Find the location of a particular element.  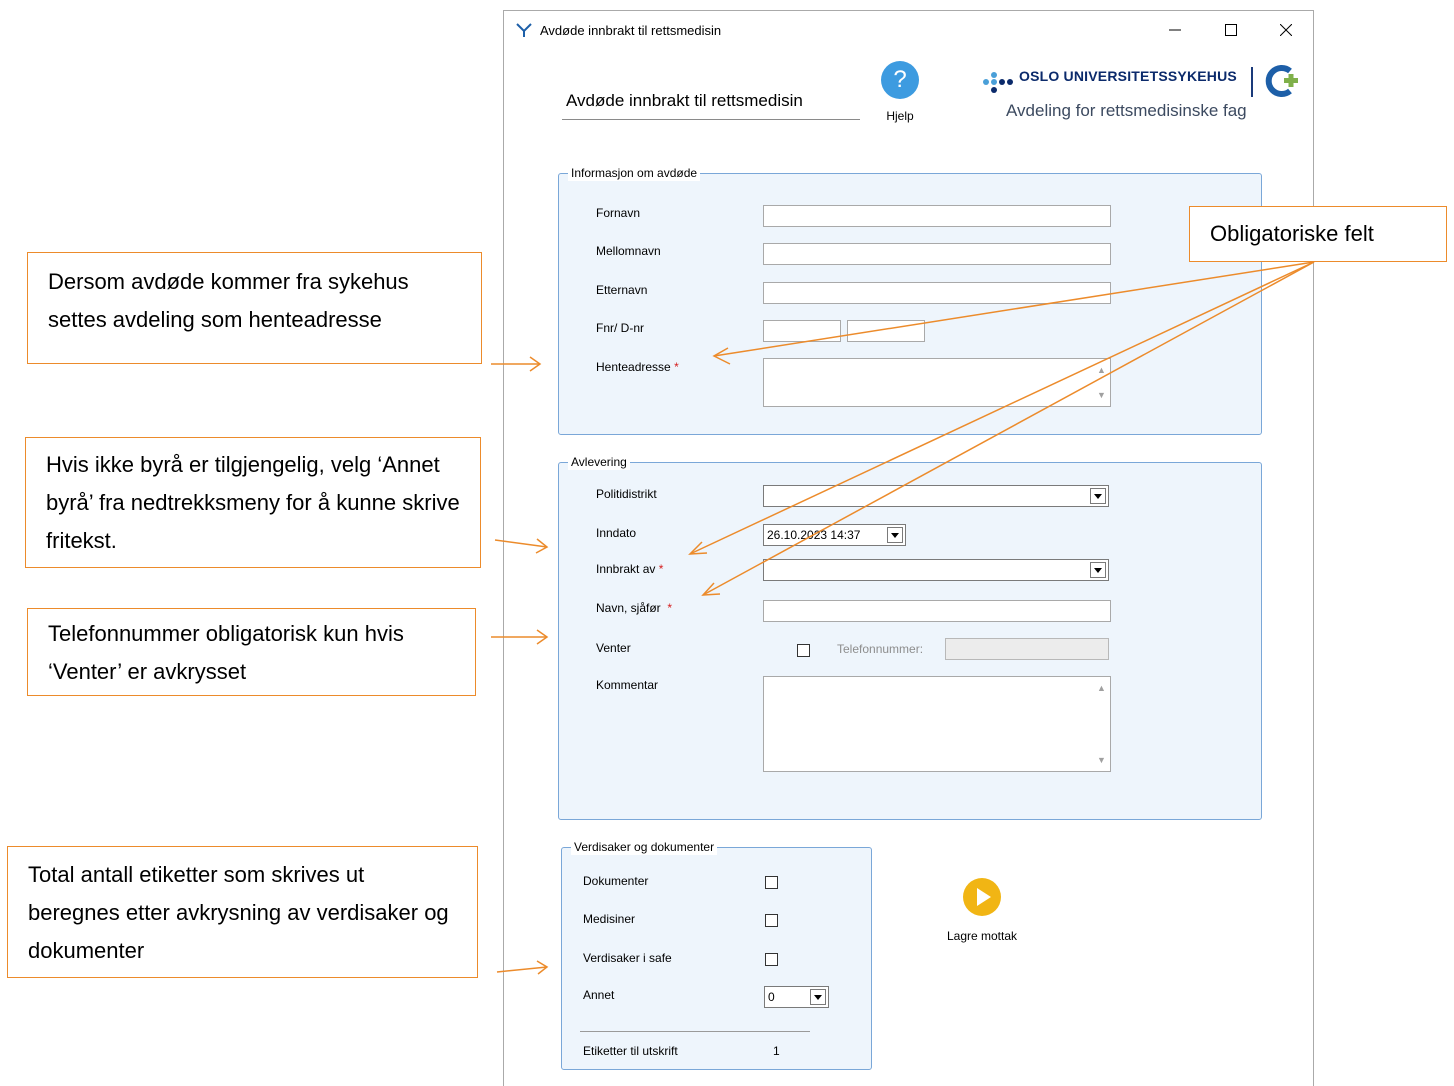

fnr-input is located at coordinates (802, 331).